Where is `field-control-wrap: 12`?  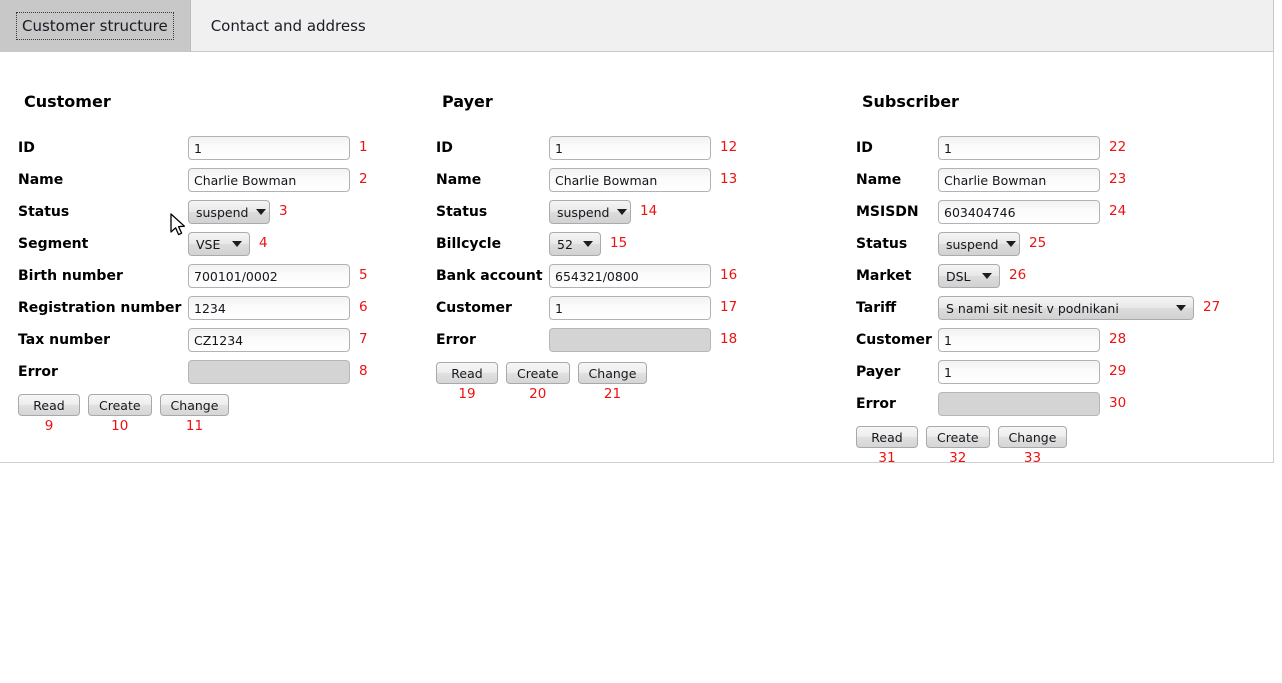
field-control-wrap: 12 is located at coordinates (643, 148).